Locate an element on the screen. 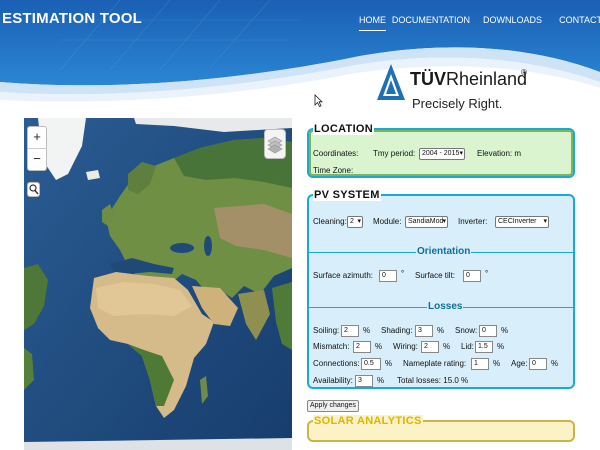 Image resolution: width=600 pixels, height=450 pixels. wiring-input: 2 is located at coordinates (430, 347).